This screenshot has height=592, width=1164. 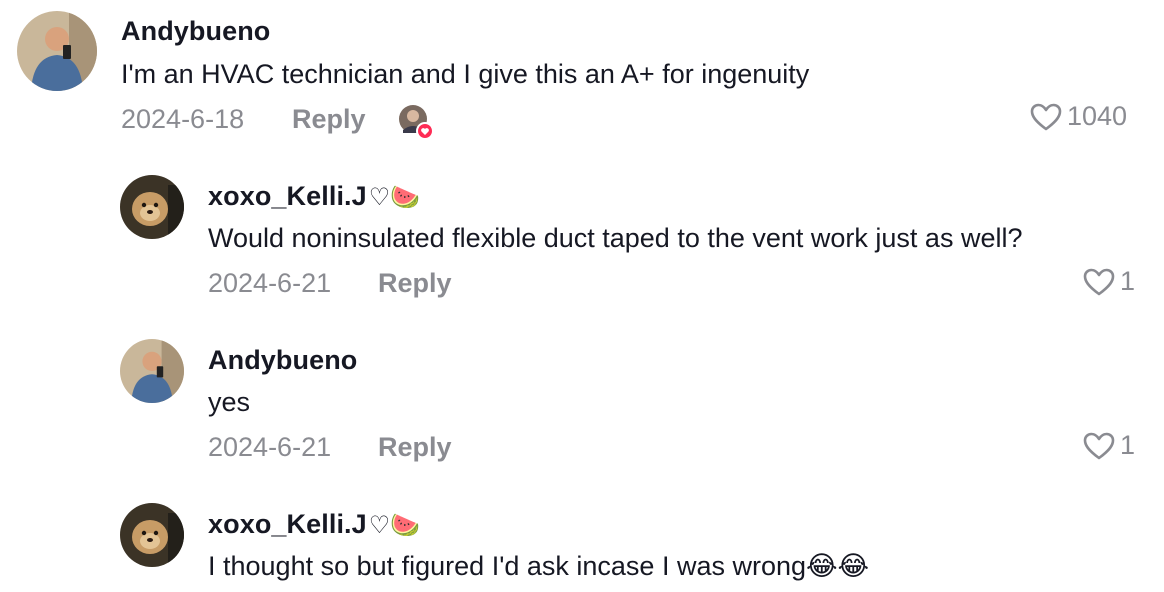 What do you see at coordinates (416, 122) in the screenshot?
I see `creator-liked-avatar-icon` at bounding box center [416, 122].